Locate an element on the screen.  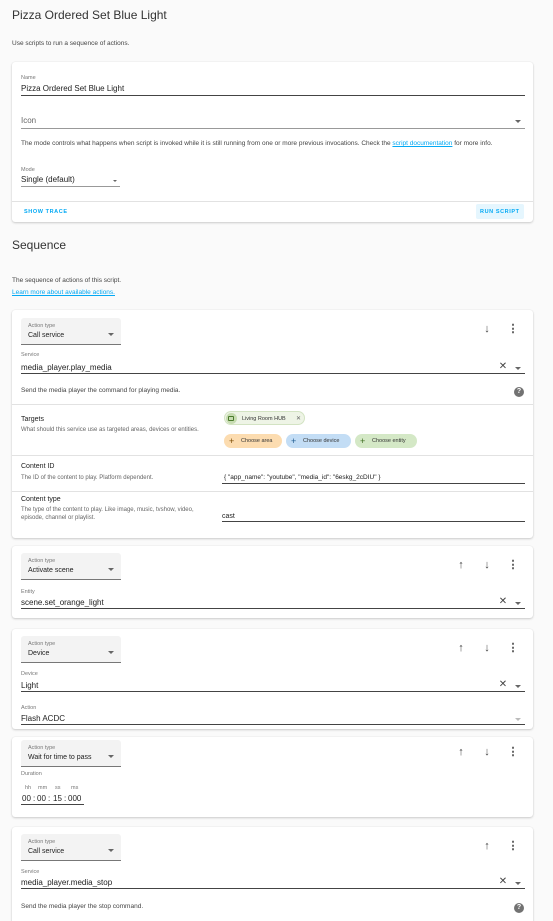
device-label: Device is located at coordinates (29, 674).